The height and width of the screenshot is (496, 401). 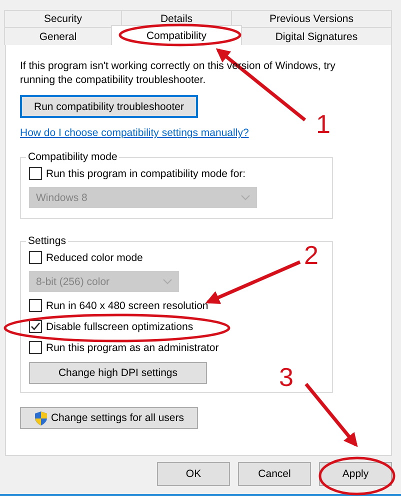 What do you see at coordinates (134, 133) in the screenshot?
I see `help-link: How do I choose compatibility settings manually?` at bounding box center [134, 133].